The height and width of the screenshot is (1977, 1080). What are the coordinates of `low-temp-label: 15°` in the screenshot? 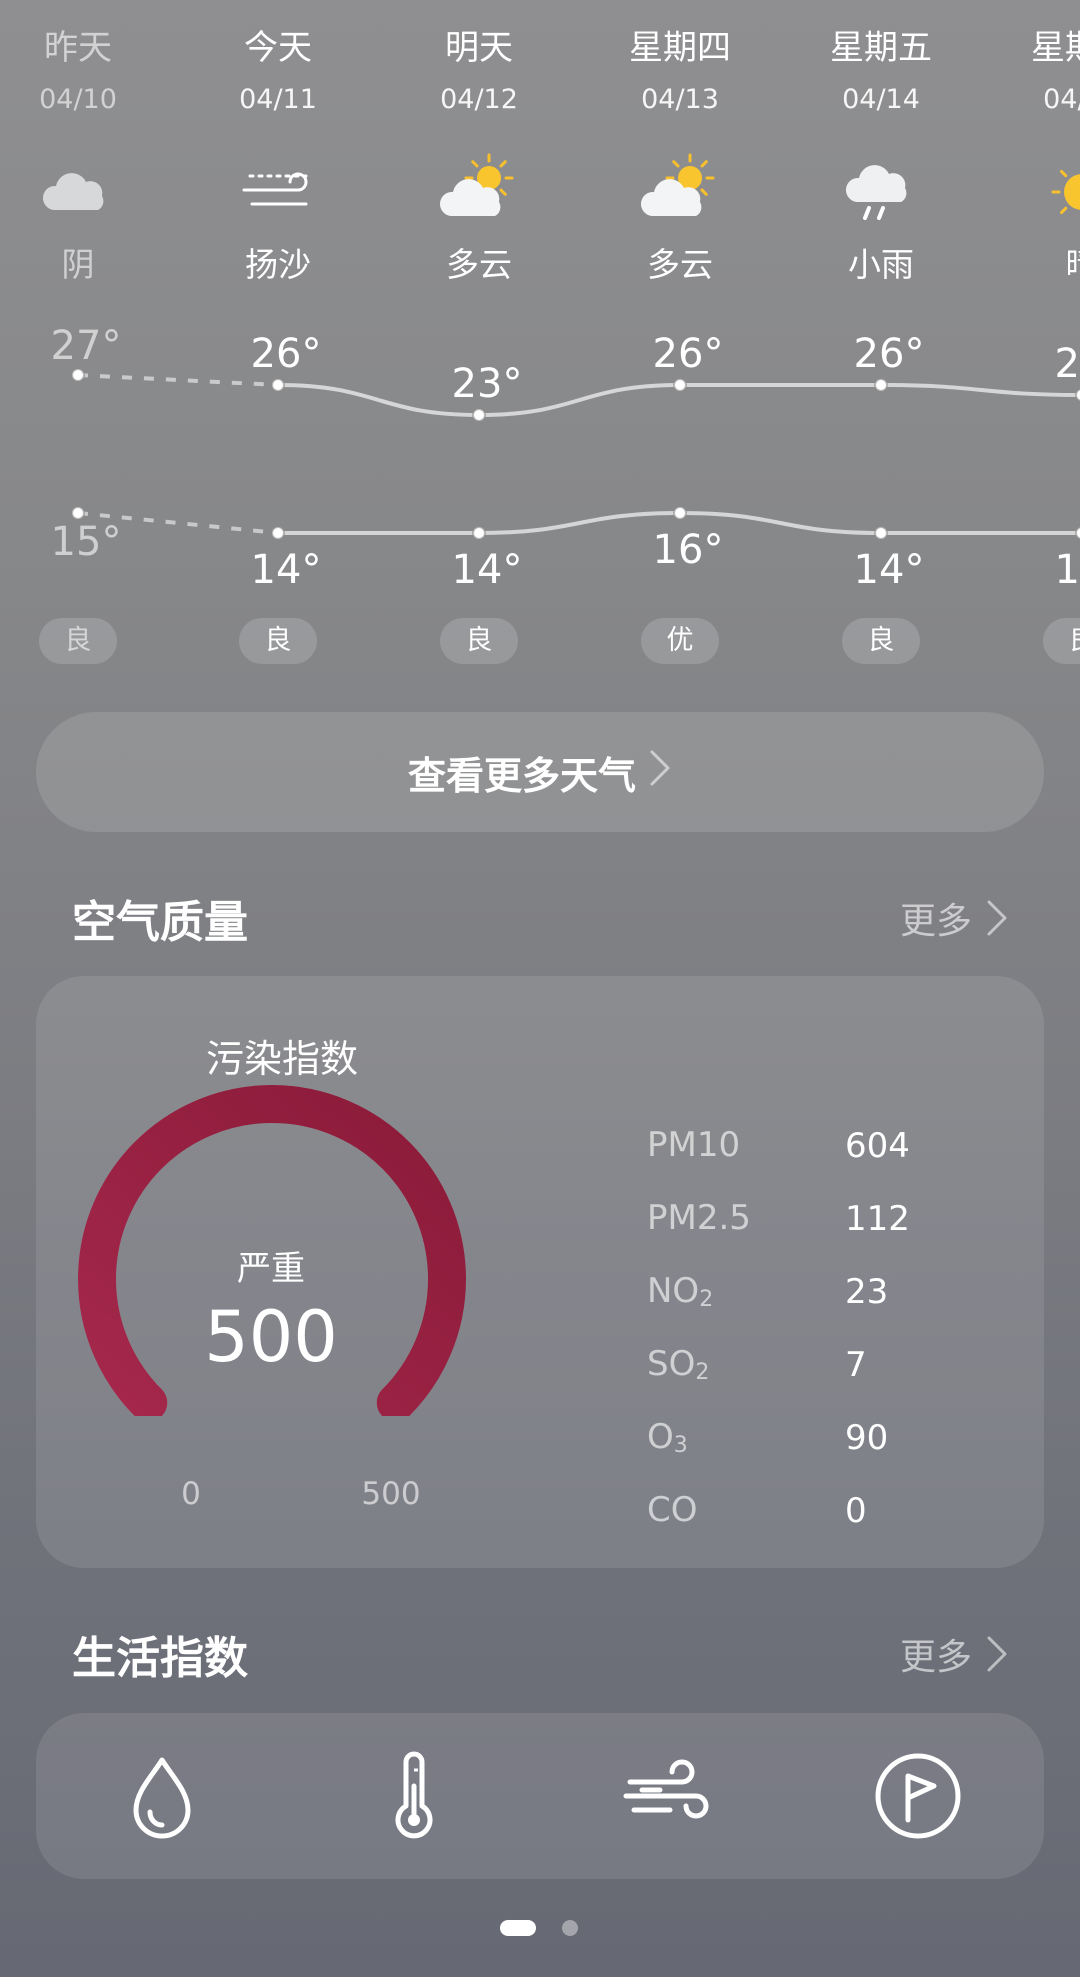 It's located at (86, 542).